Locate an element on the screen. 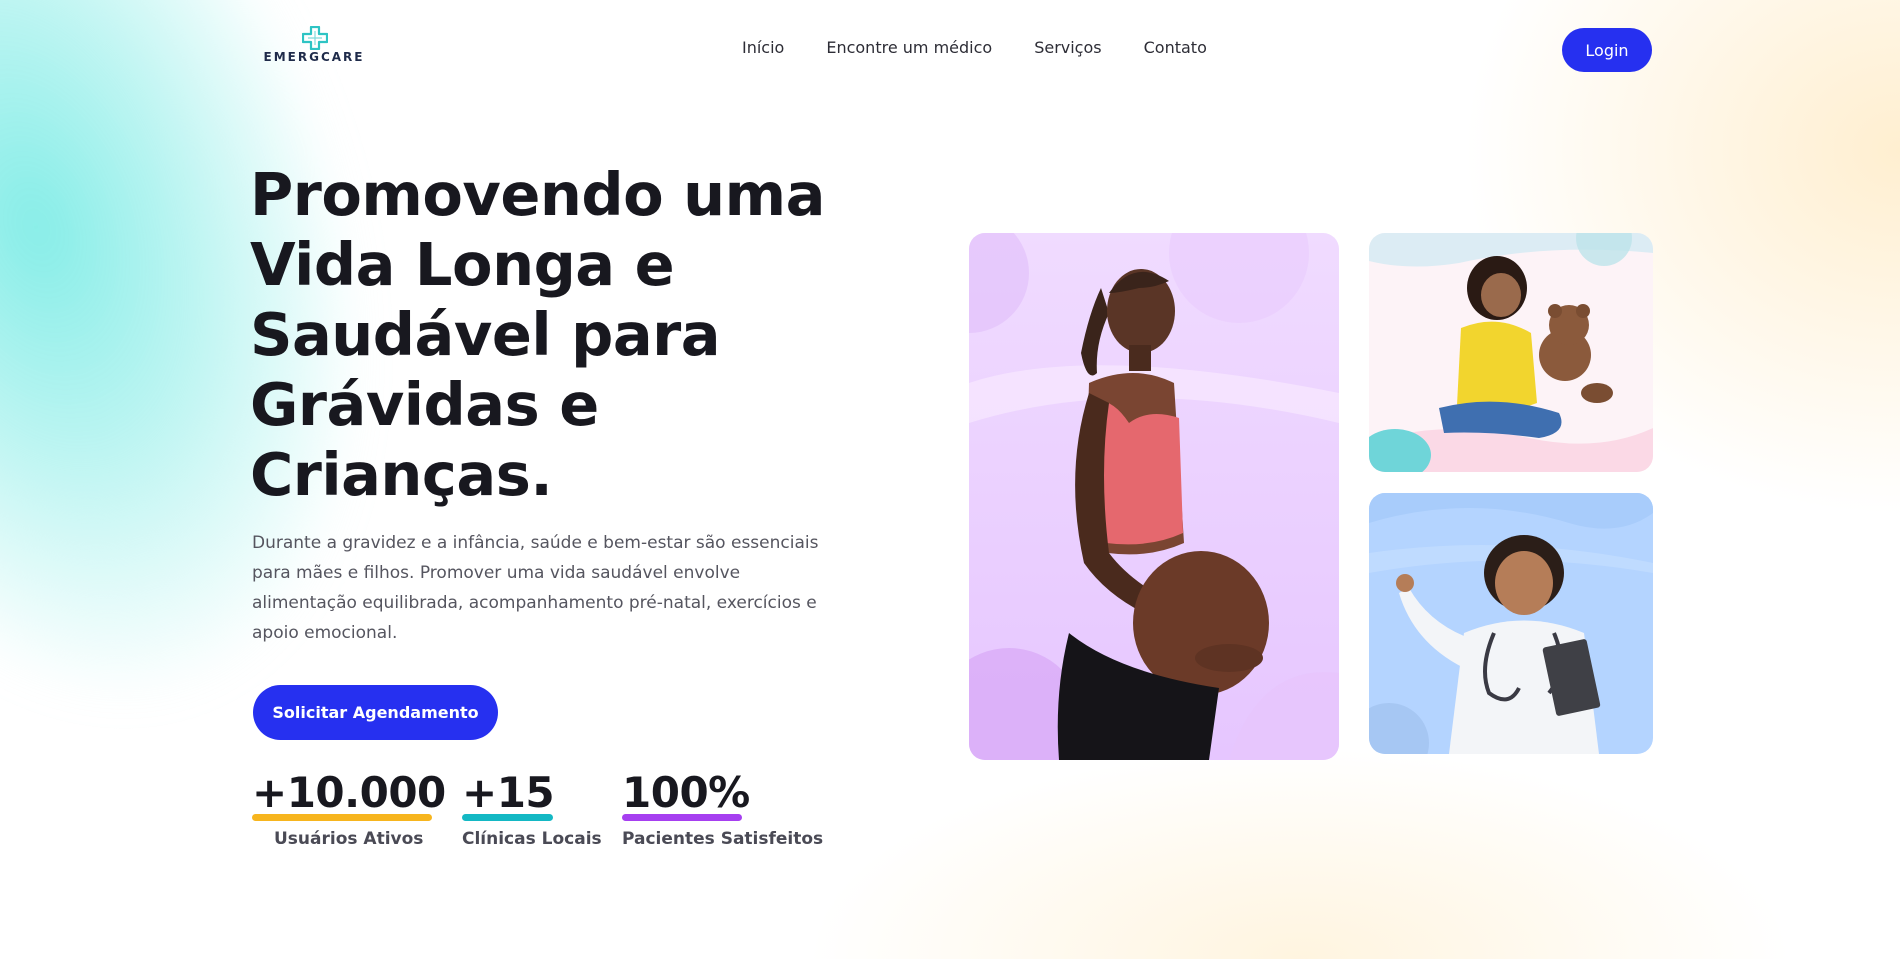 The height and width of the screenshot is (959, 1900). child-doctor-illustration is located at coordinates (1511, 623).